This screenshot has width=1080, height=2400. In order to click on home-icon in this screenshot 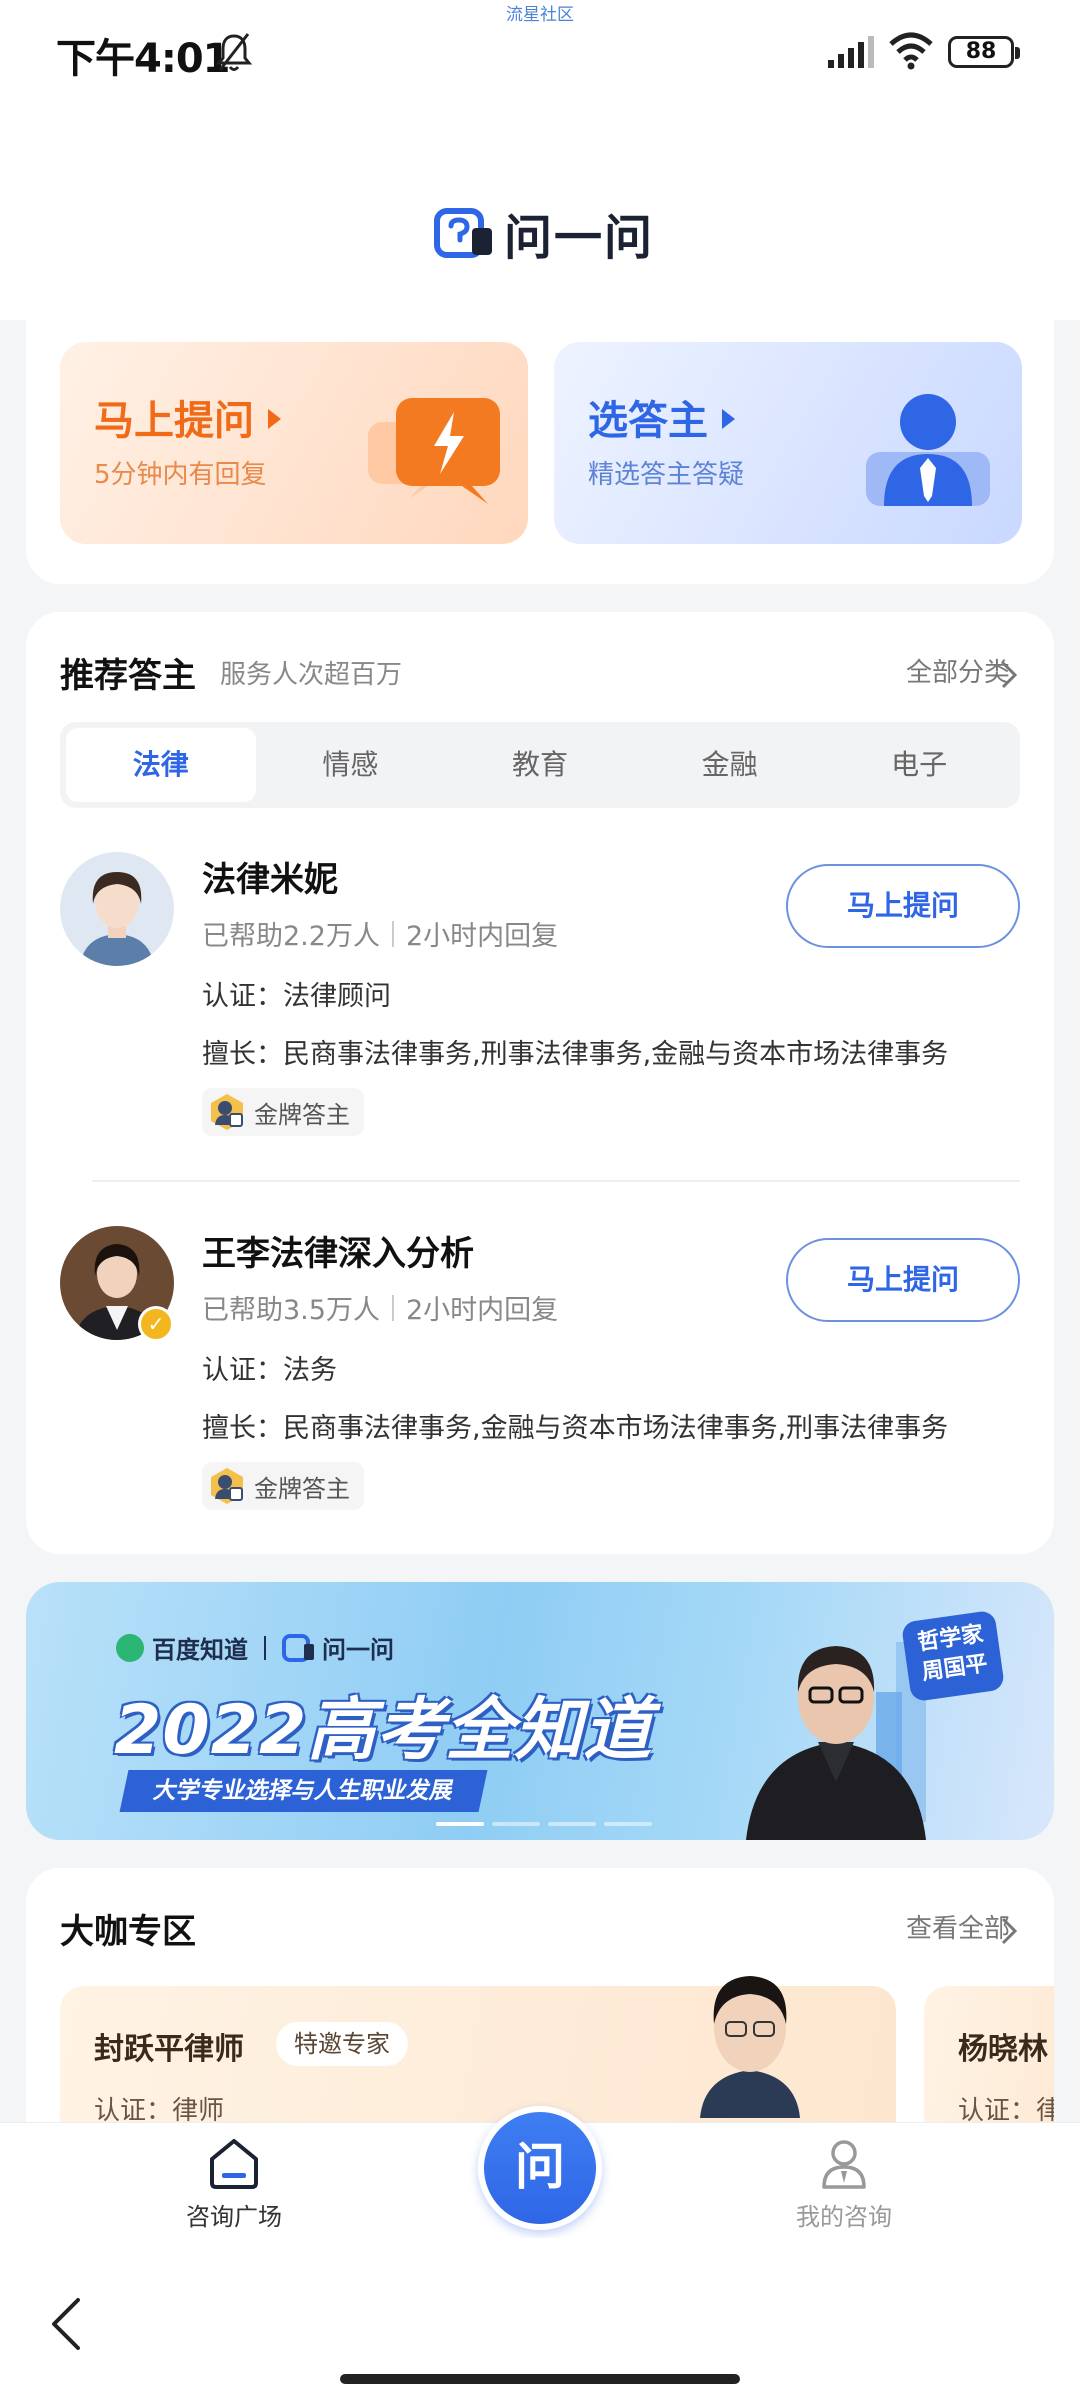, I will do `click(234, 2164)`.